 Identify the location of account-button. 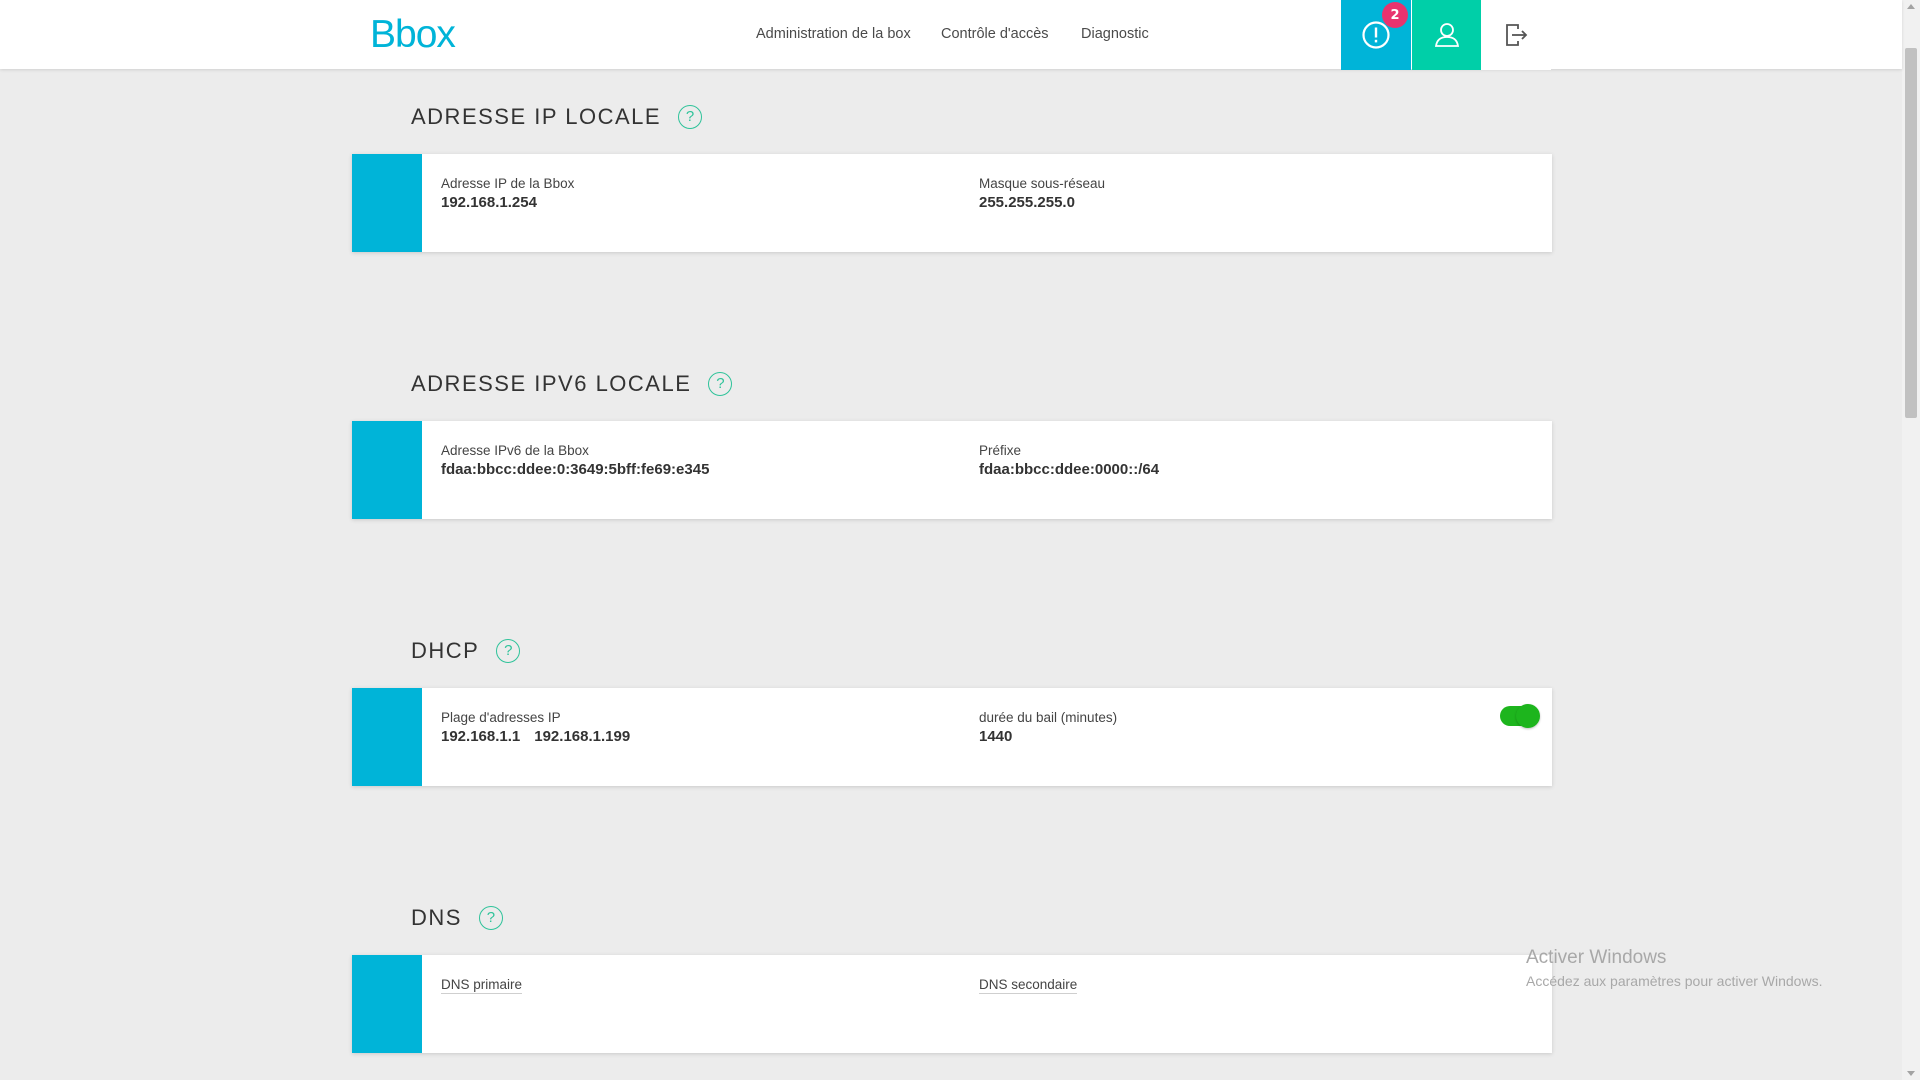
(1447, 35).